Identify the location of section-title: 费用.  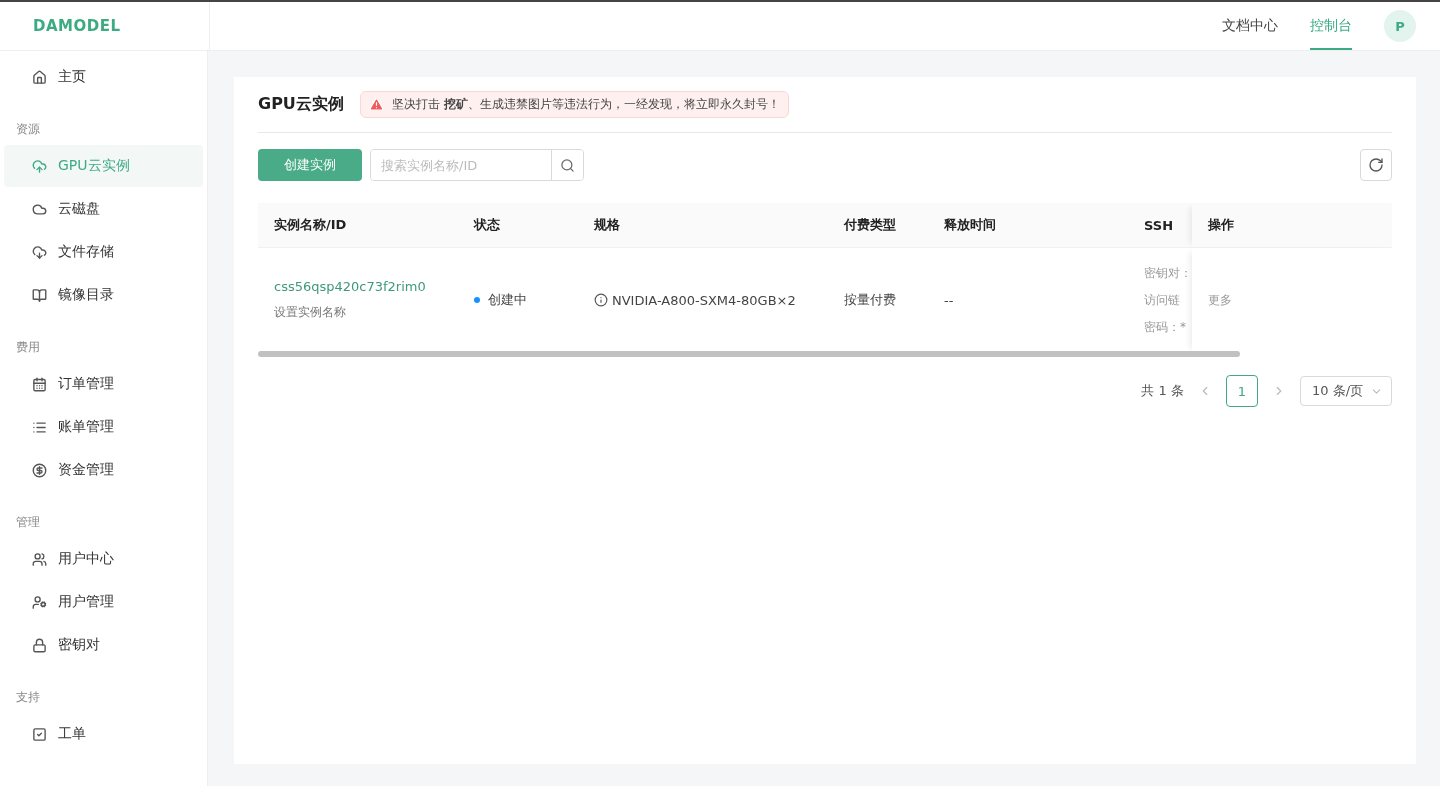
(28, 347).